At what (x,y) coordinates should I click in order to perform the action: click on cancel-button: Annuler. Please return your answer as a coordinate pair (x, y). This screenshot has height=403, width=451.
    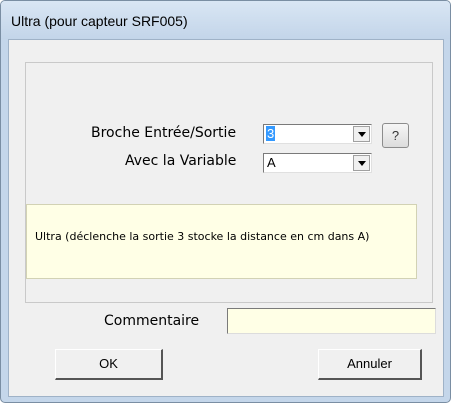
    Looking at the image, I should click on (370, 364).